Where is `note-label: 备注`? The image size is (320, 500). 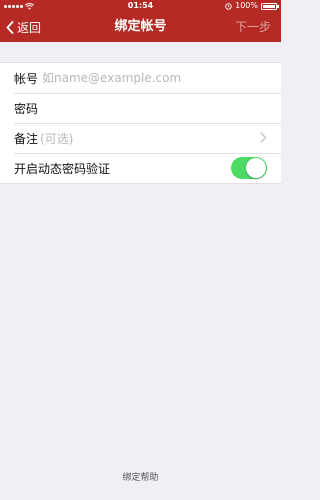
note-label: 备注 is located at coordinates (26, 138).